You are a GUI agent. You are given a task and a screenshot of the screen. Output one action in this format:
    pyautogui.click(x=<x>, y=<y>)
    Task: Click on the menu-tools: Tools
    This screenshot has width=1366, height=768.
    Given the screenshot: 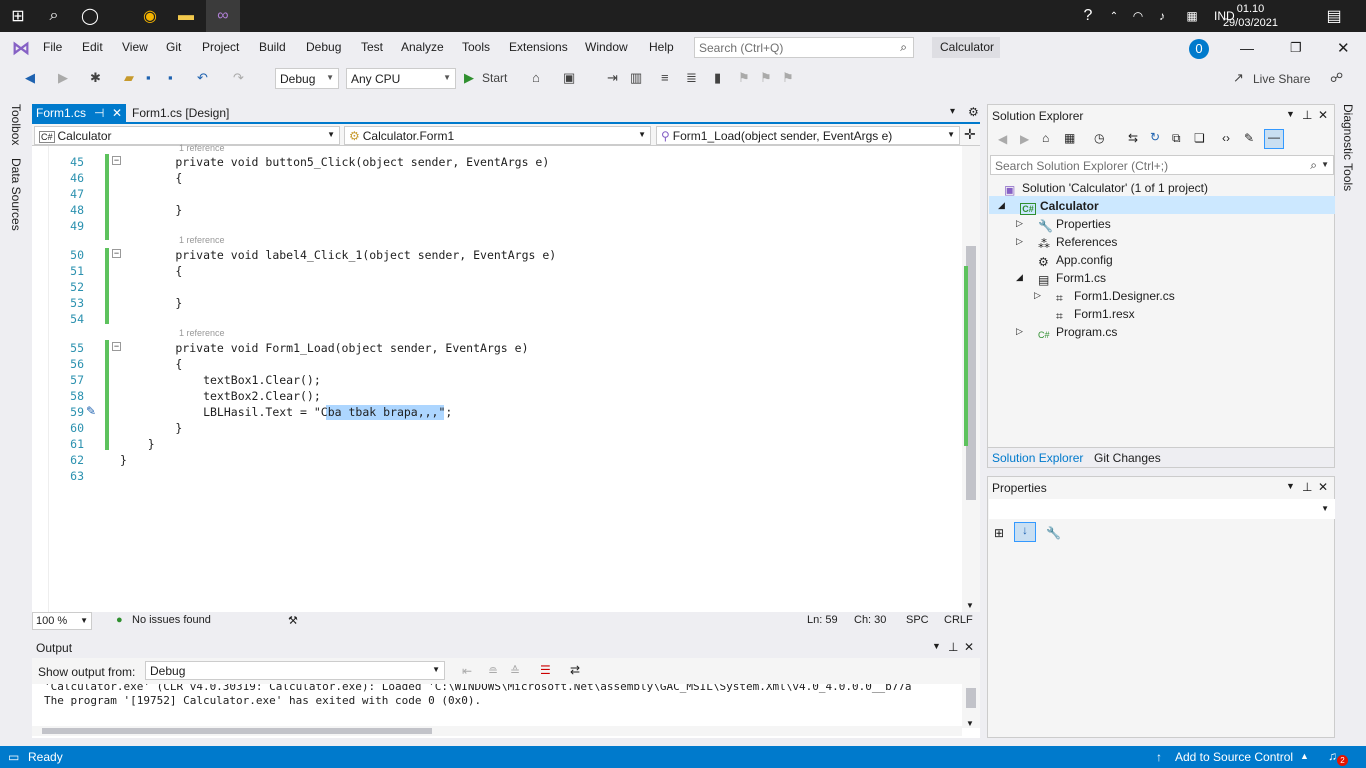 What is the action you would take?
    pyautogui.click(x=476, y=47)
    